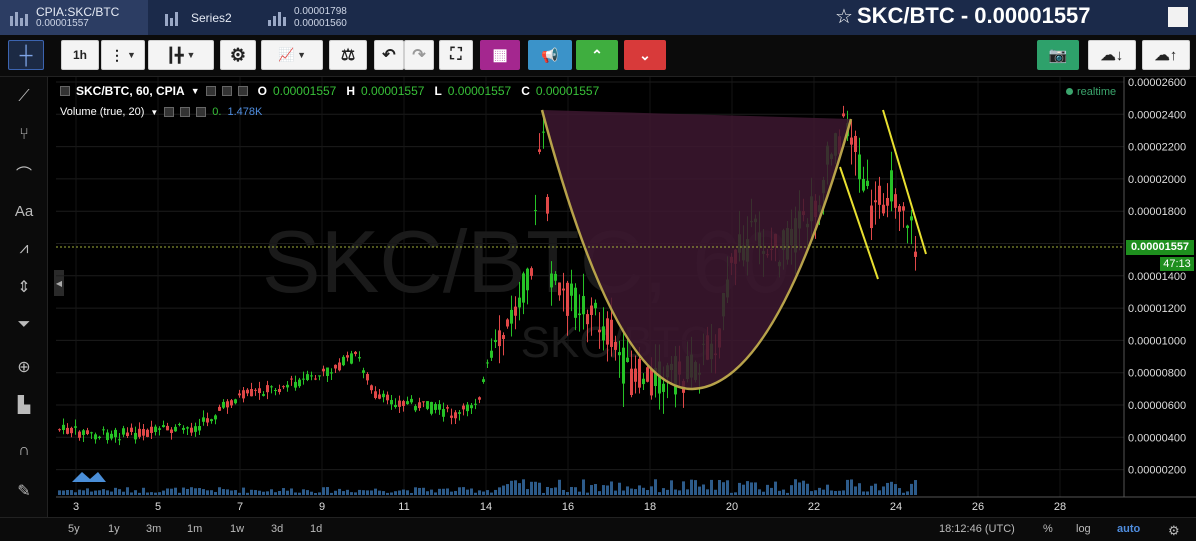 The height and width of the screenshot is (541, 1196). What do you see at coordinates (226, 91) in the screenshot?
I see `legend-settings-icon` at bounding box center [226, 91].